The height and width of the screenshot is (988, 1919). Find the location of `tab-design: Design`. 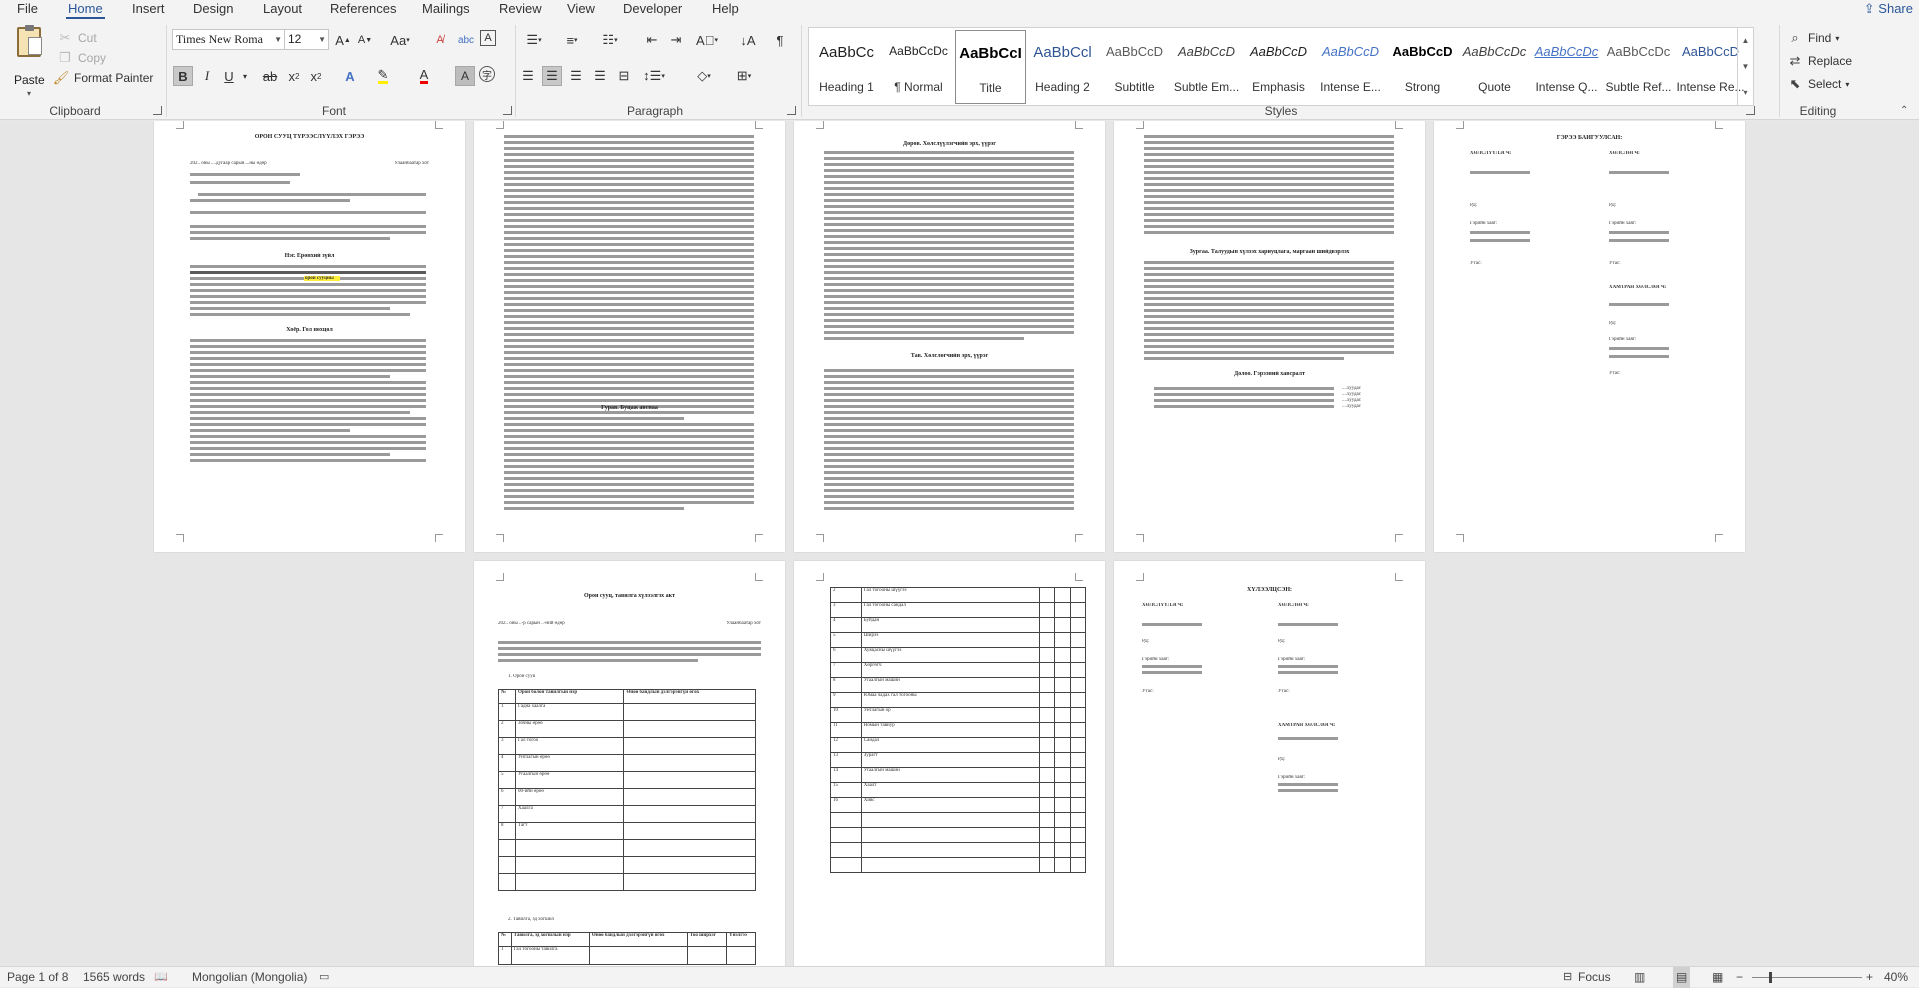

tab-design: Design is located at coordinates (213, 9).